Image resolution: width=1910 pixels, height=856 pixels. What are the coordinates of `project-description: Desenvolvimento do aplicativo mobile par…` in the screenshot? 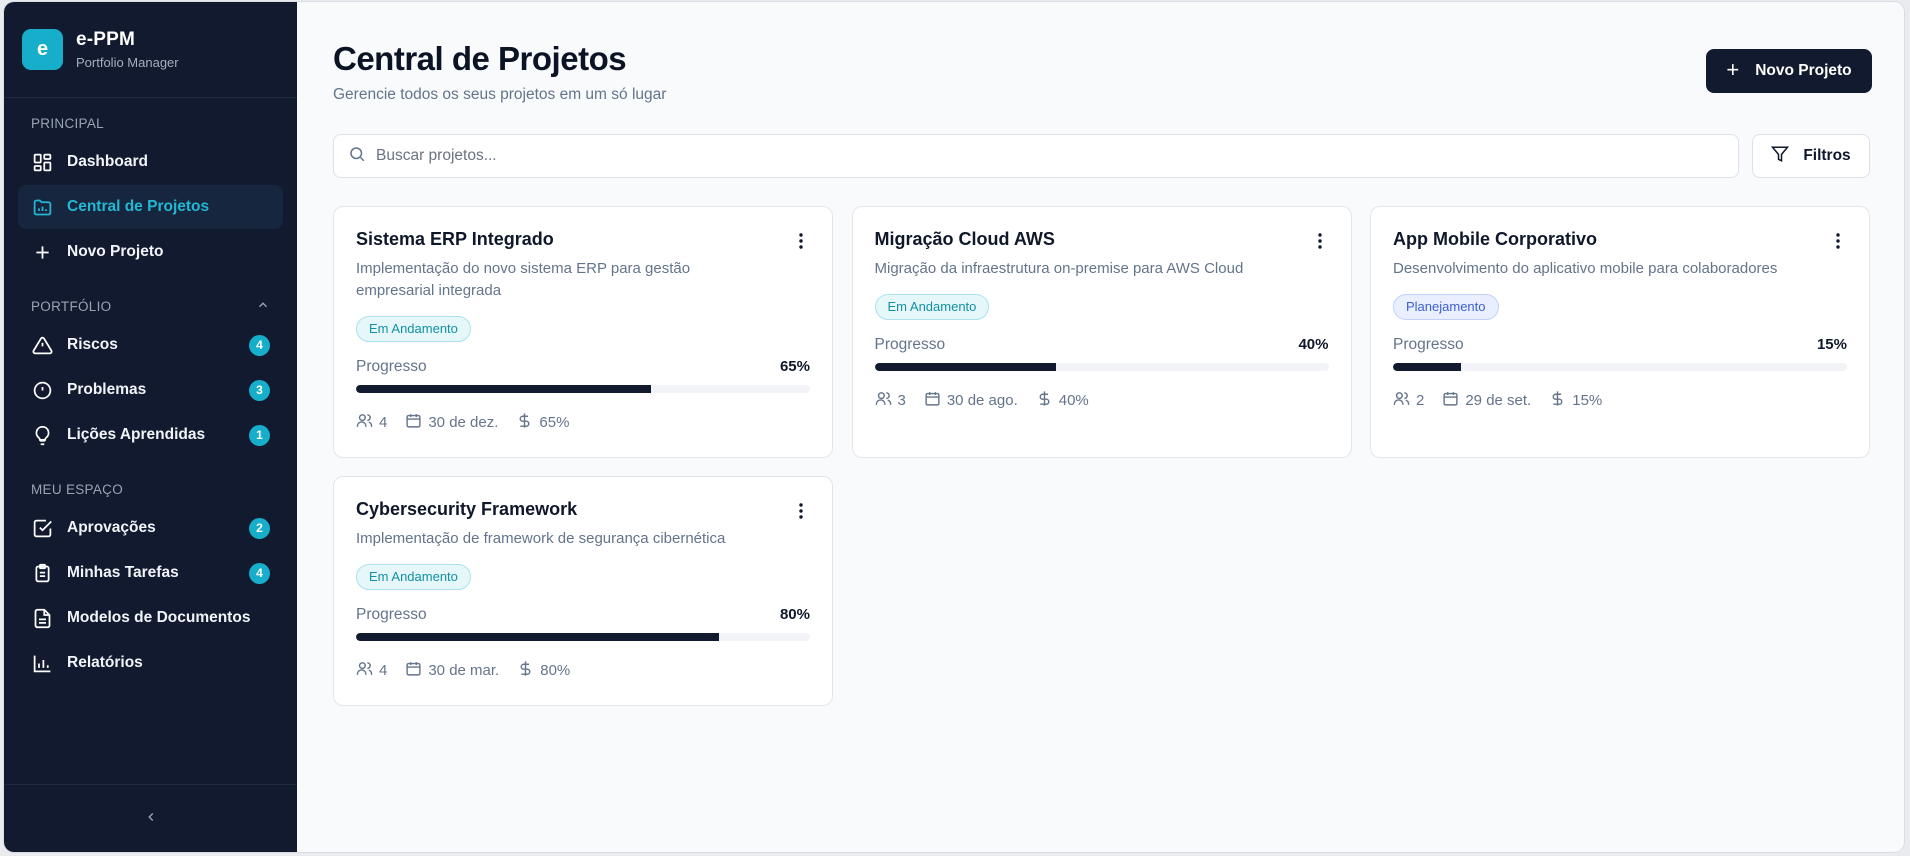 It's located at (1585, 268).